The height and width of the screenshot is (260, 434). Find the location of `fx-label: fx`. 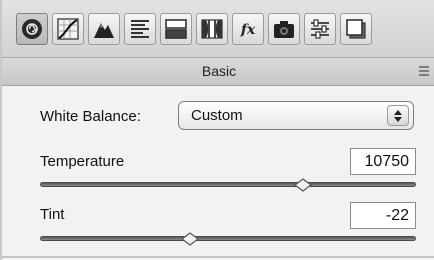

fx-label: fx is located at coordinates (248, 30).